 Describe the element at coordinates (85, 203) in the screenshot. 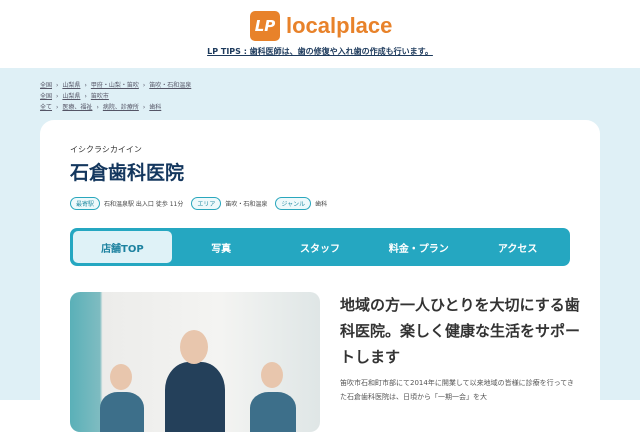

I see `tag-station: 最寄駅` at that location.